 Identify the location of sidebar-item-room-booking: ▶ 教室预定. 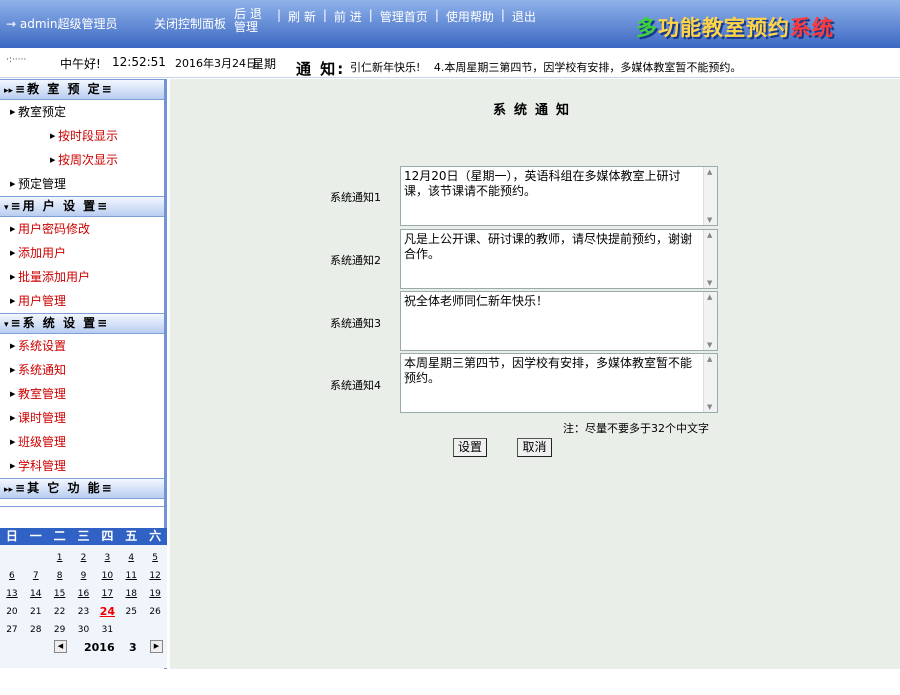
(82, 112).